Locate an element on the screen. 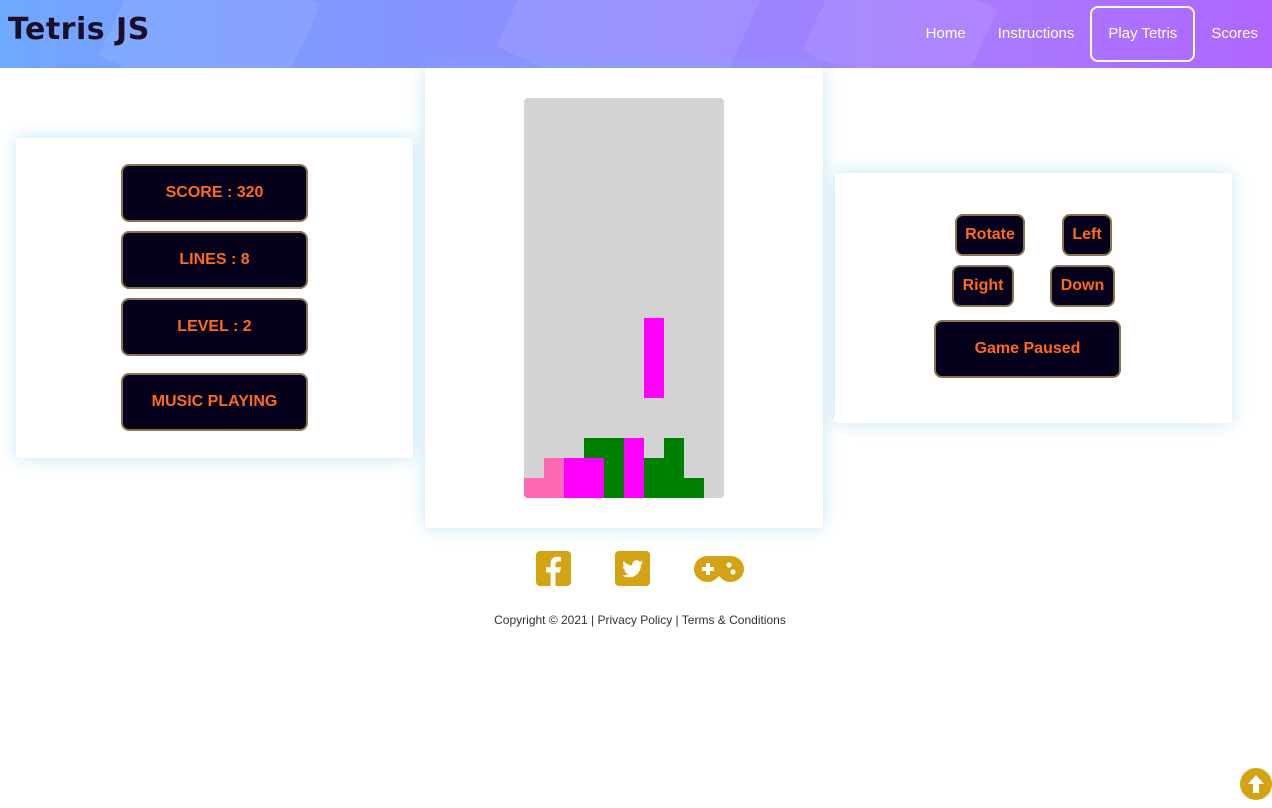  twitter-icon is located at coordinates (632, 568).